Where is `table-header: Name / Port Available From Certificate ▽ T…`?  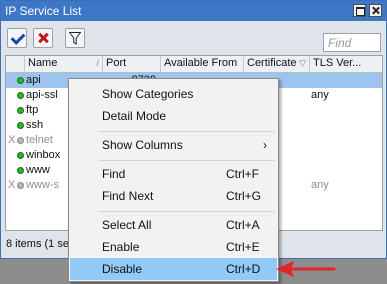 table-header: Name / Port Available From Certificate ▽ T… is located at coordinates (194, 64).